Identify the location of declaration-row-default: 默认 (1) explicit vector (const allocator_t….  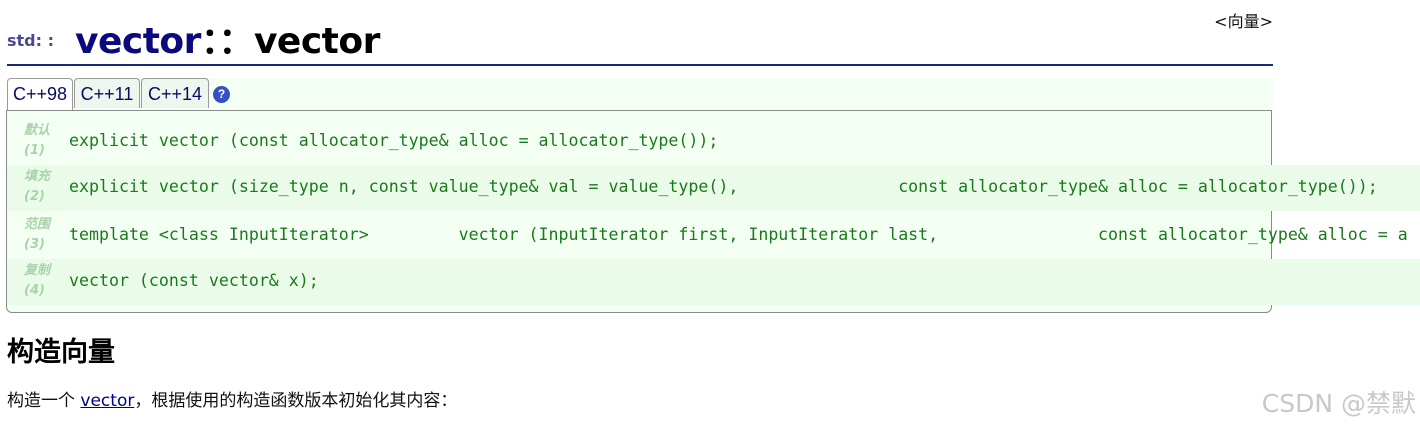
(713, 142).